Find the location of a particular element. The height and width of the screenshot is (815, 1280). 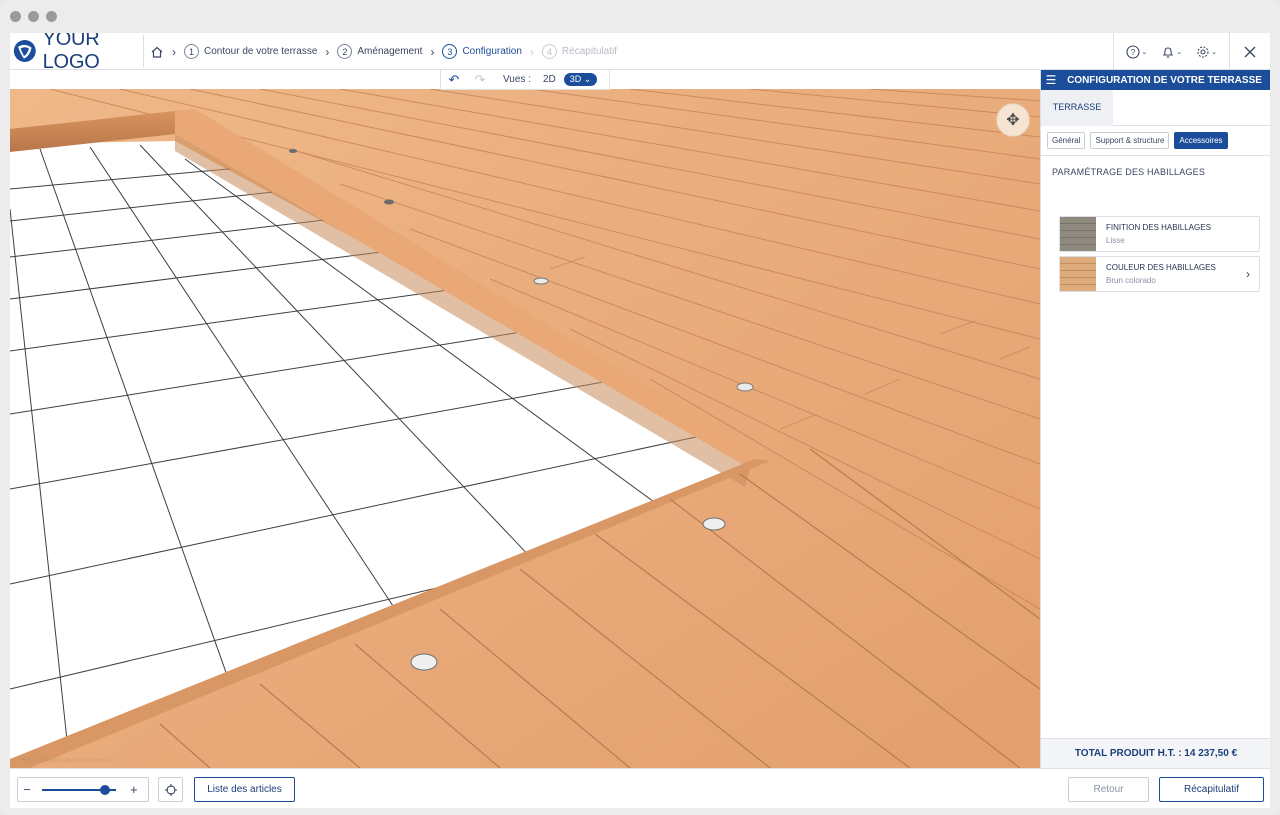

zoom-control: − + is located at coordinates (83, 789).